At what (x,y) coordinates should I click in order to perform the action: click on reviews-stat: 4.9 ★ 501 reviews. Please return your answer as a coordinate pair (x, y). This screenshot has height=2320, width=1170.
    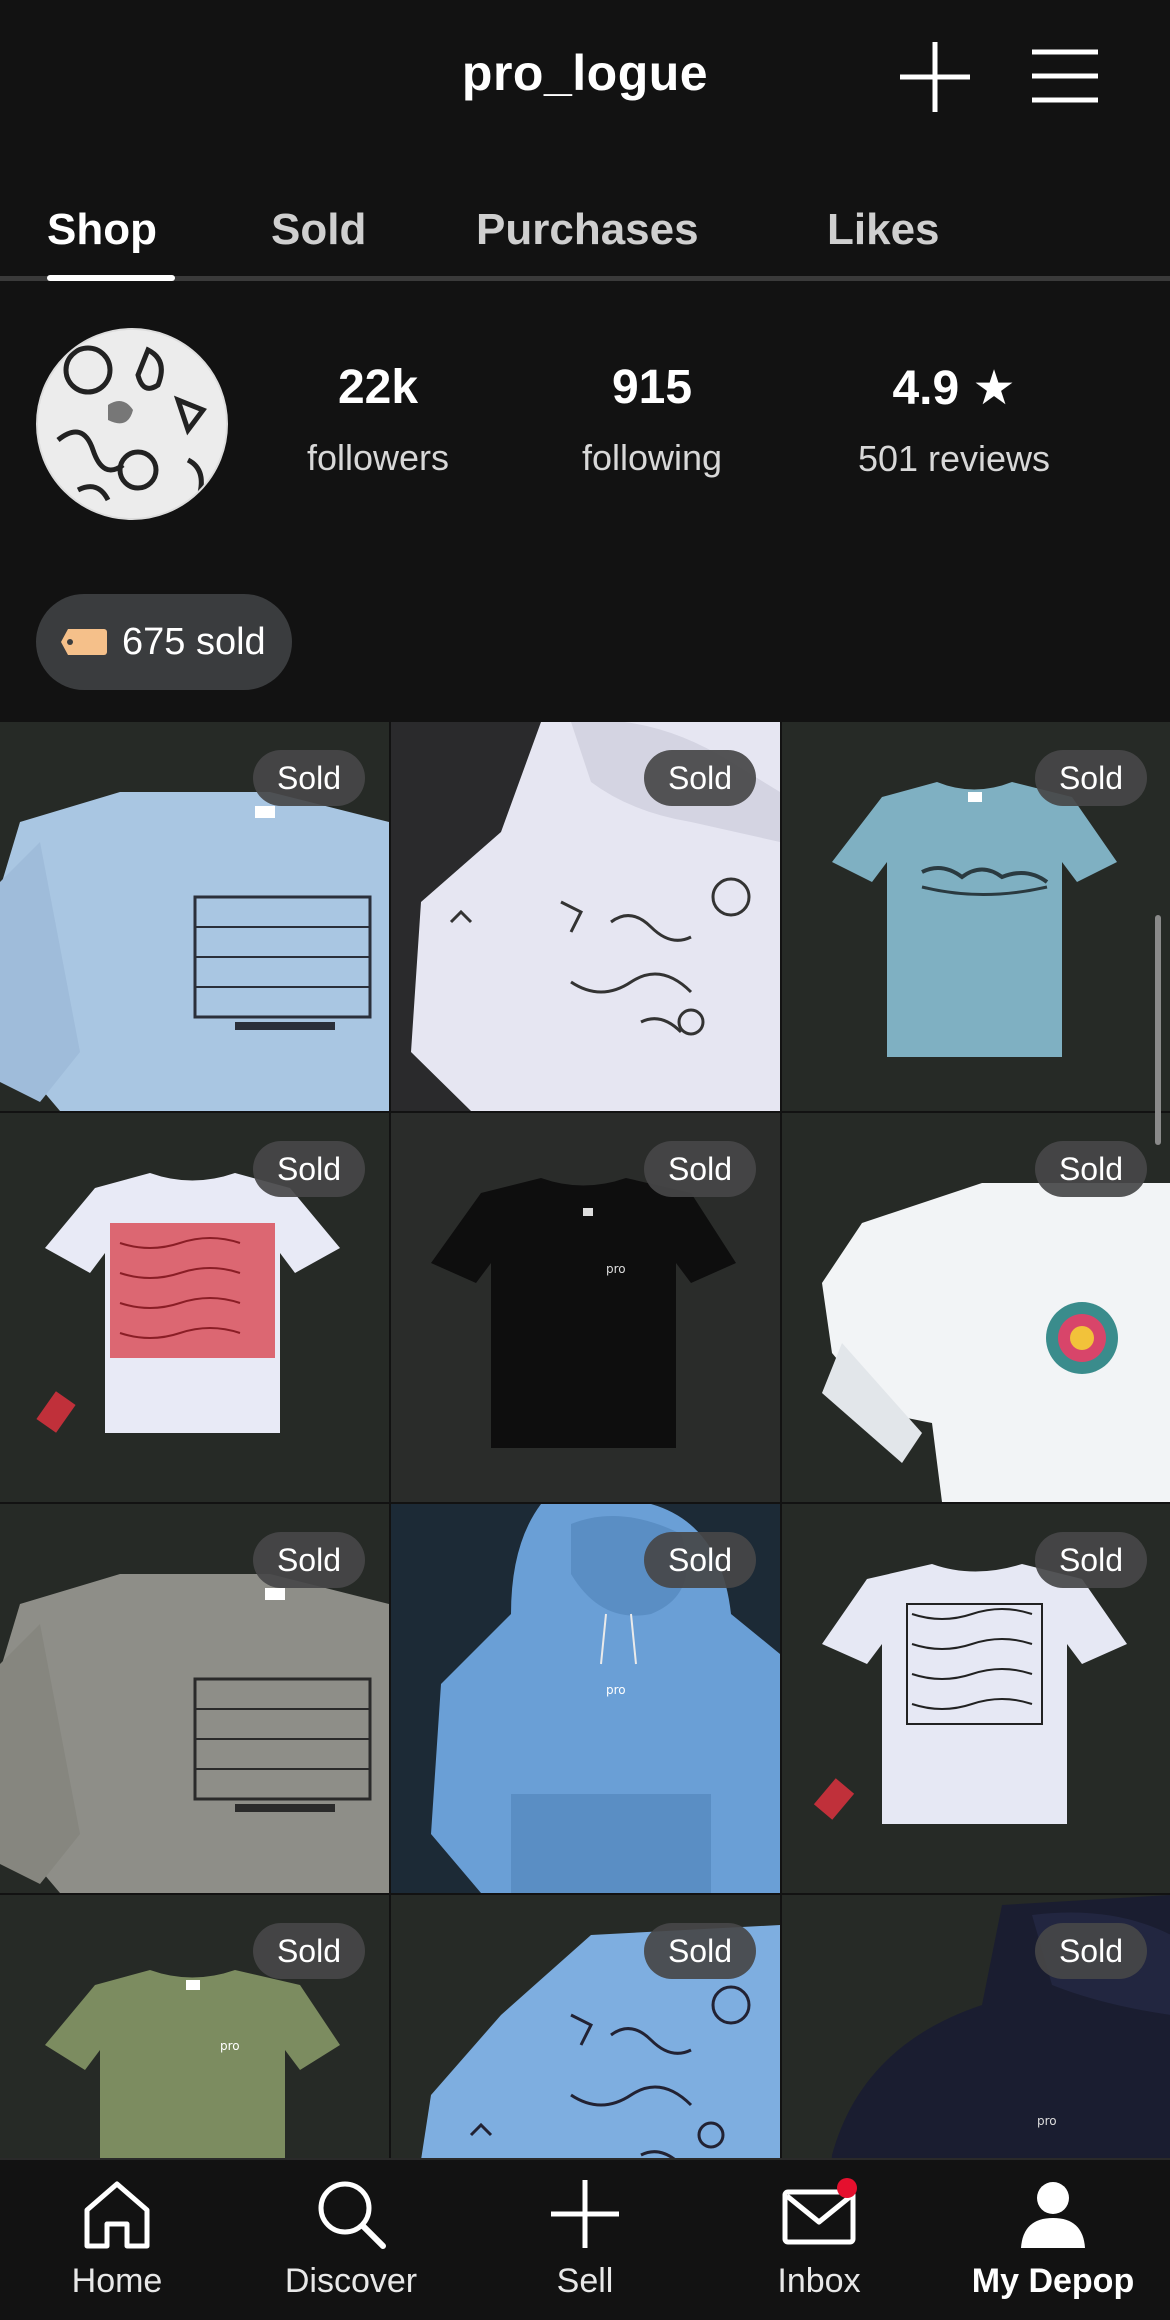
    Looking at the image, I should click on (954, 420).